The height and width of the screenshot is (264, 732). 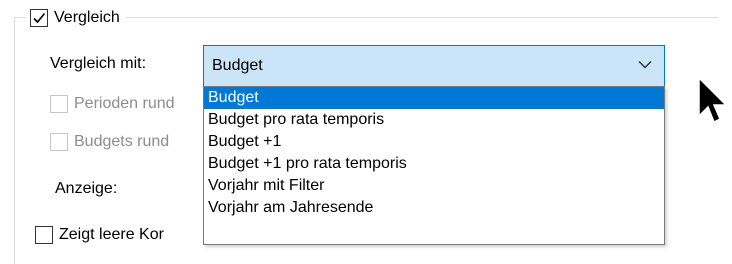 I want to click on compare-label: Vergleich mit:, so click(x=98, y=63).